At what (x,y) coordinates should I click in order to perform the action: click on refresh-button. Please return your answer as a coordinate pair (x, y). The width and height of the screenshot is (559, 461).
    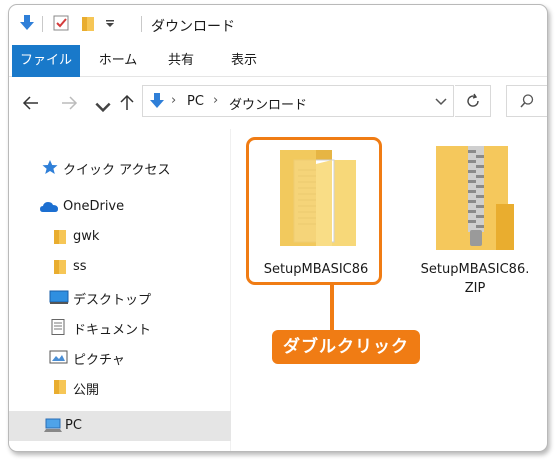
    Looking at the image, I should click on (473, 101).